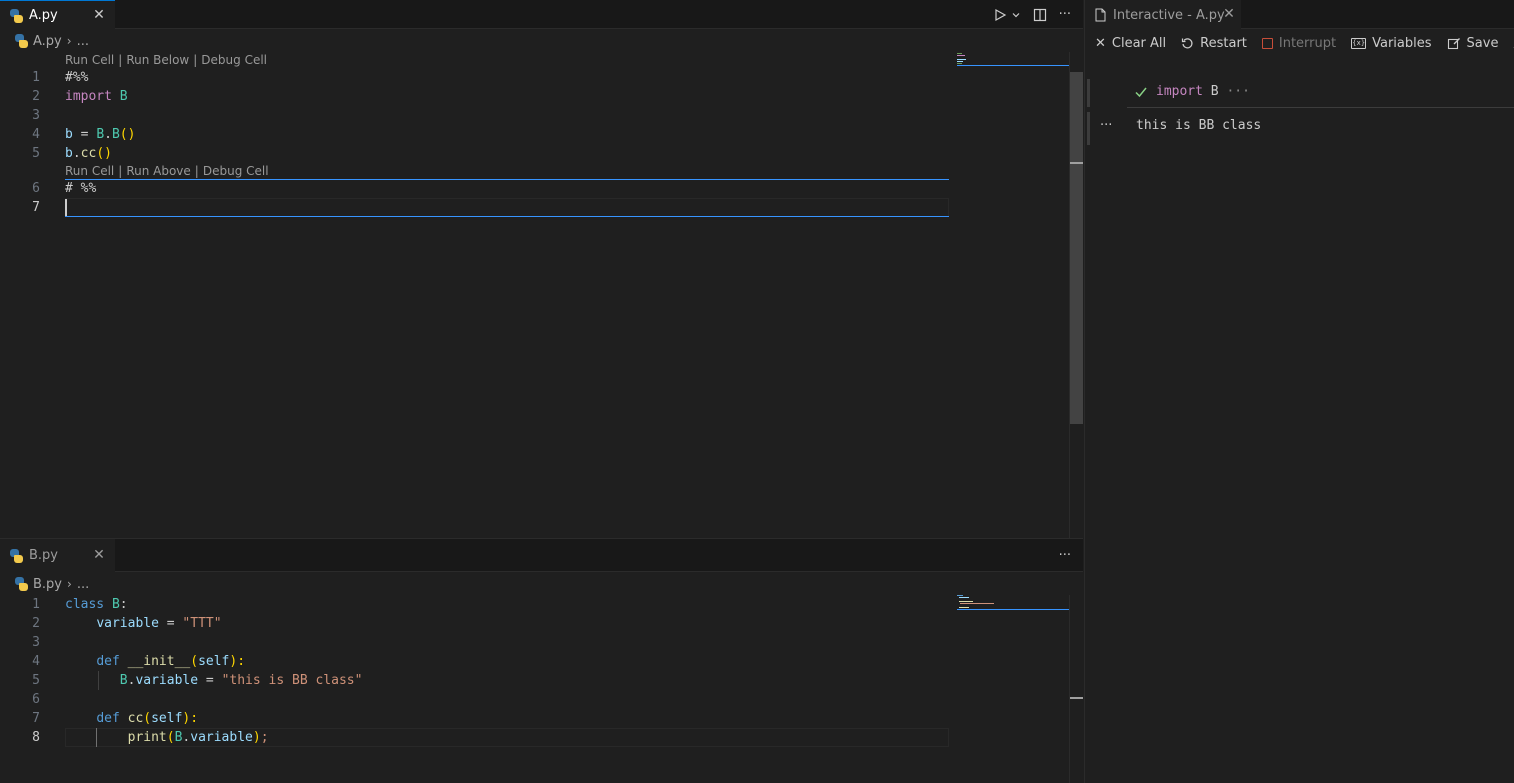 Image resolution: width=1514 pixels, height=783 pixels. I want to click on save-edit-icon, so click(1453, 43).